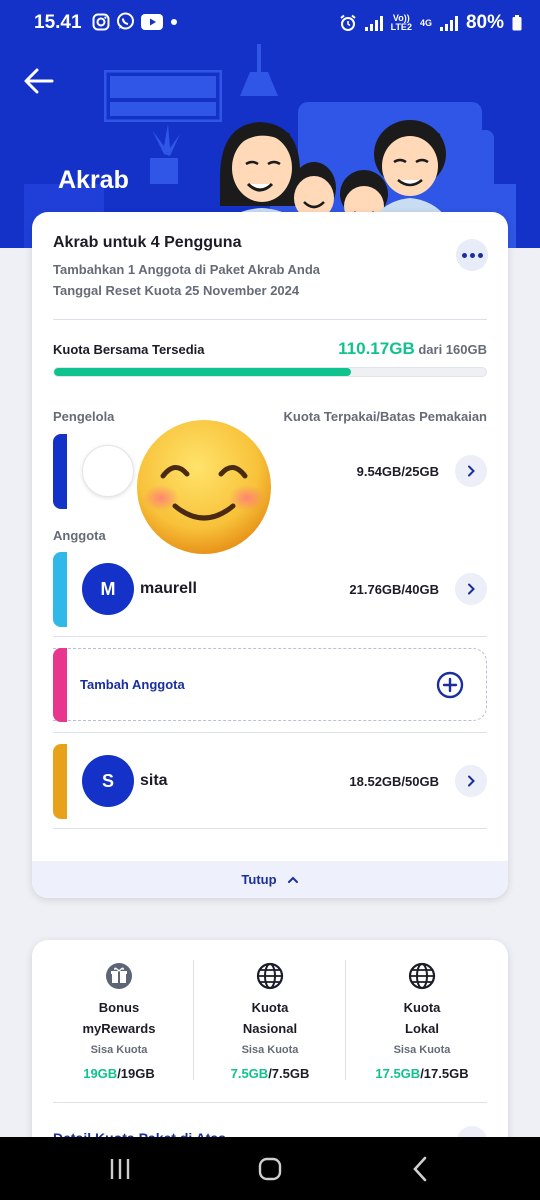 Image resolution: width=540 pixels, height=1200 pixels. What do you see at coordinates (125, 21) in the screenshot?
I see `whatsapp-icon` at bounding box center [125, 21].